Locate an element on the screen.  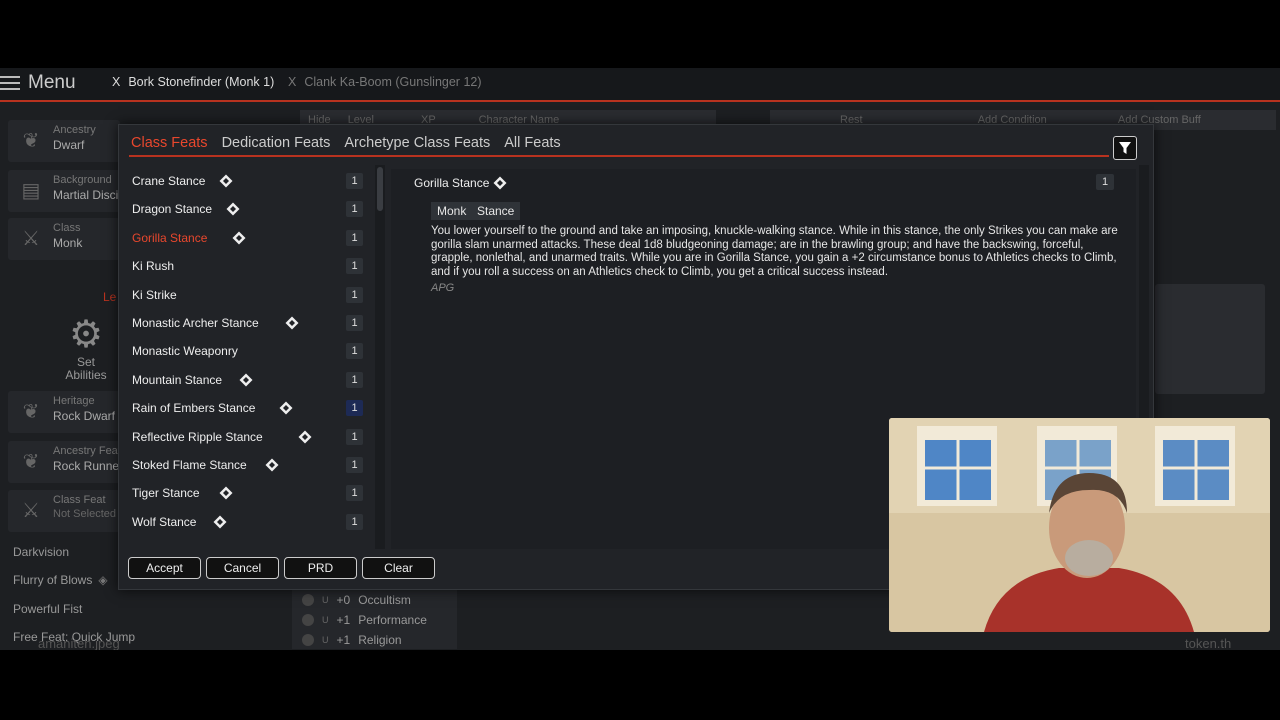
trait-tag-stance: Stance is located at coordinates (496, 211).